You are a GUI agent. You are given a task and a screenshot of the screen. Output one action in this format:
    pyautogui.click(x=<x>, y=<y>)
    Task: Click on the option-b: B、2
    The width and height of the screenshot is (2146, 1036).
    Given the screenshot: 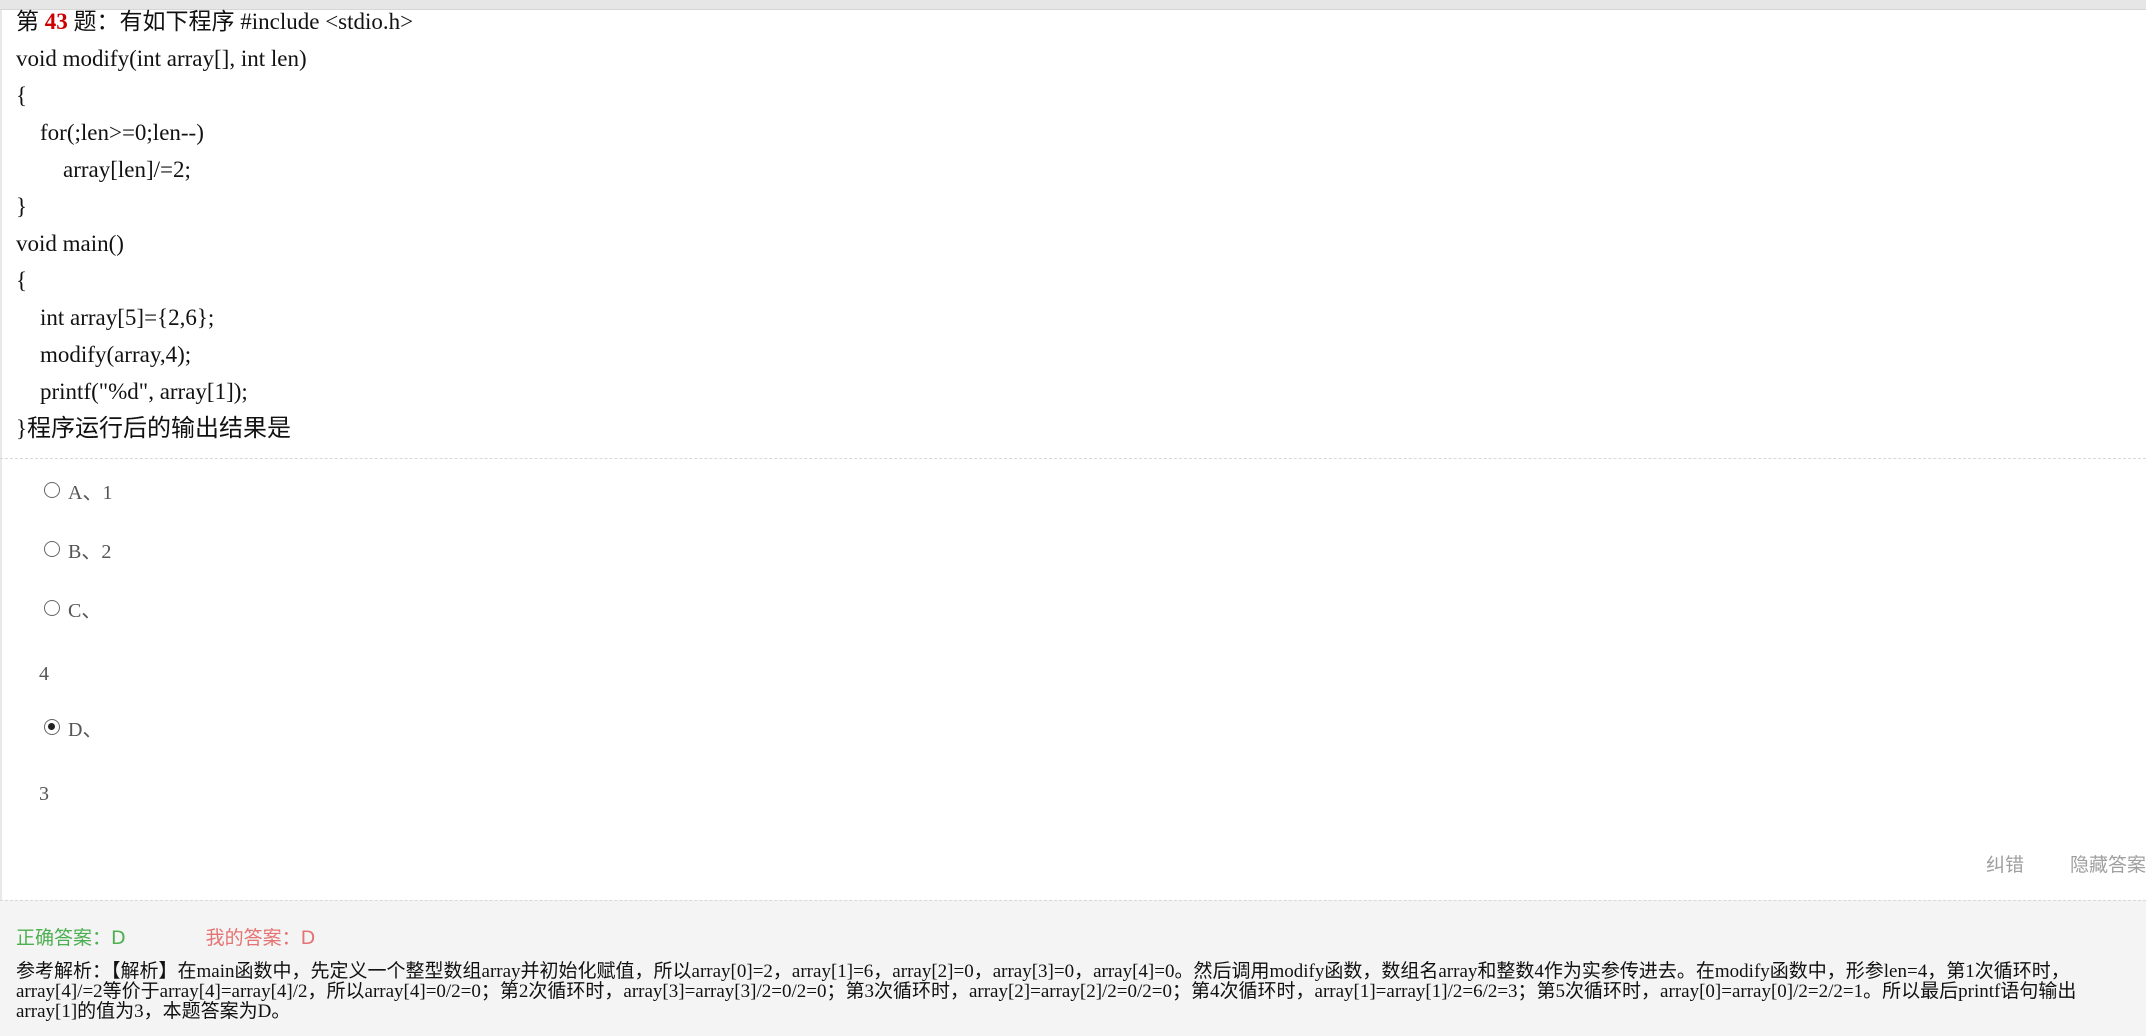 What is the action you would take?
    pyautogui.click(x=77, y=549)
    